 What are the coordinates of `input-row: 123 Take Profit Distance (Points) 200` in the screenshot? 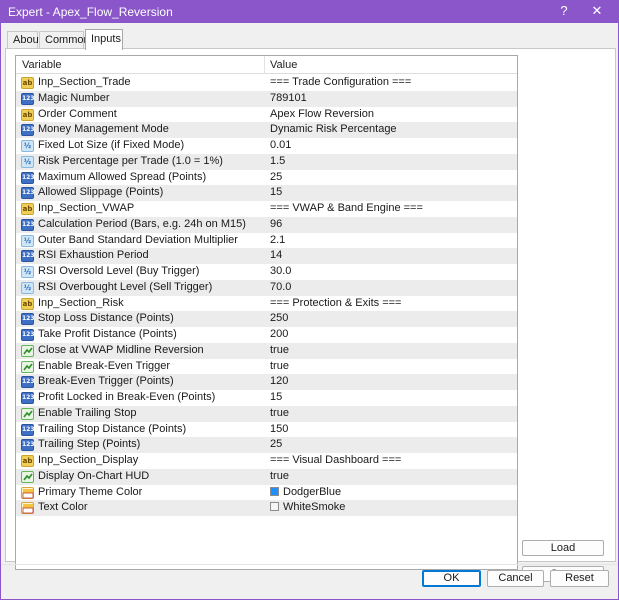 It's located at (266, 335).